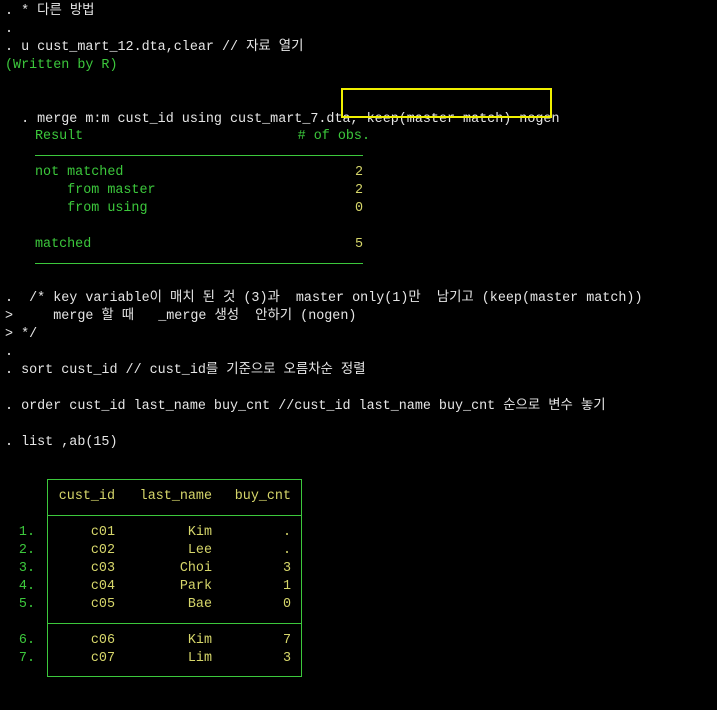 Image resolution: width=717 pixels, height=710 pixels. What do you see at coordinates (102, 550) in the screenshot?
I see `list-cell-cust-id: c02` at bounding box center [102, 550].